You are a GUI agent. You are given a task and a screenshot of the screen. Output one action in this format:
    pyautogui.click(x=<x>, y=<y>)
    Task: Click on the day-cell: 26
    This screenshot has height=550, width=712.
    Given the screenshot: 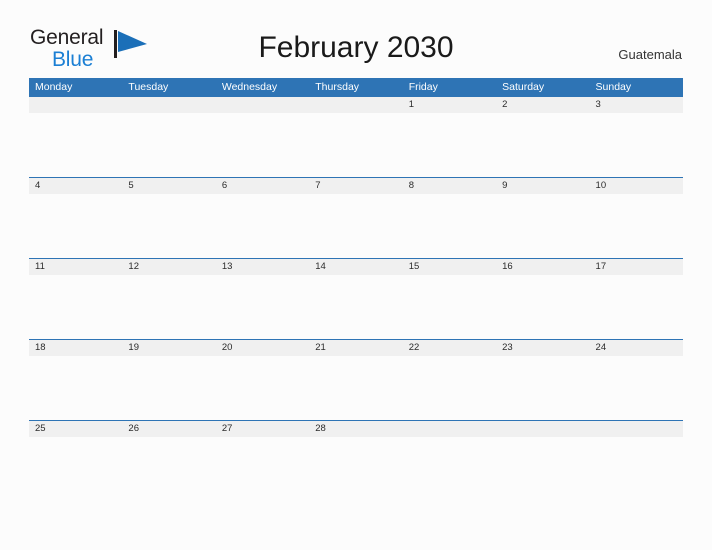 What is the action you would take?
    pyautogui.click(x=168, y=429)
    